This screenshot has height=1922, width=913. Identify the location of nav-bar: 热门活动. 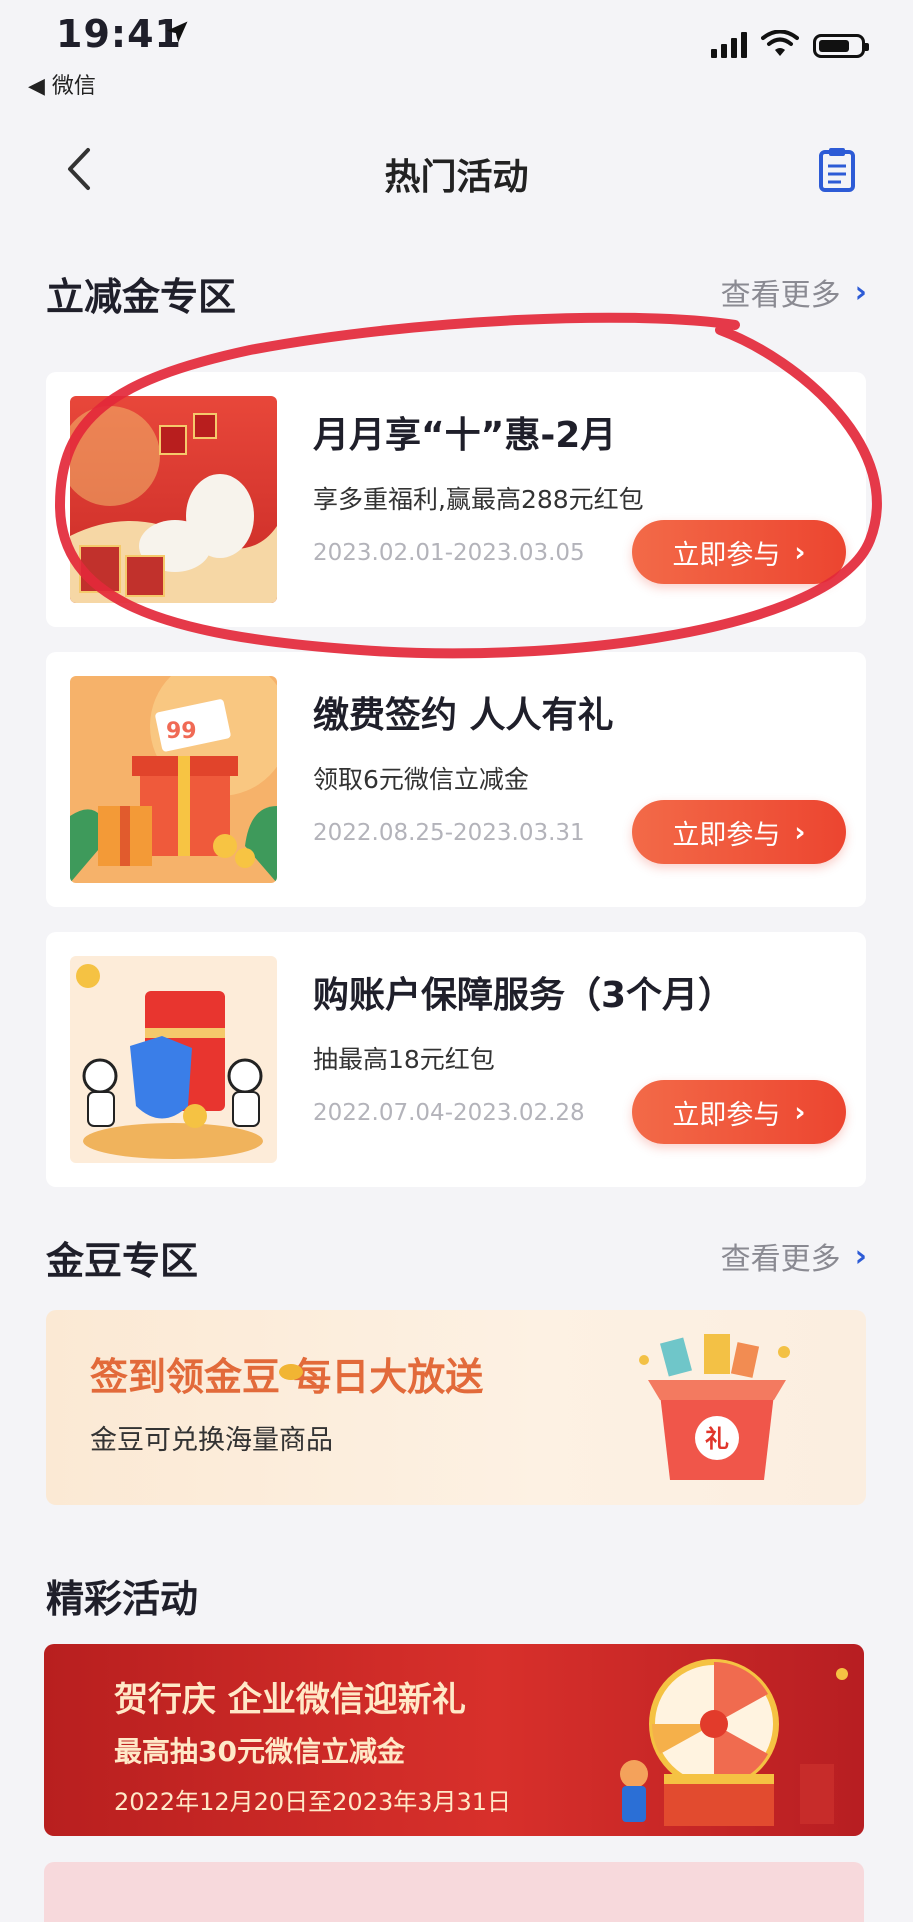
(456, 170).